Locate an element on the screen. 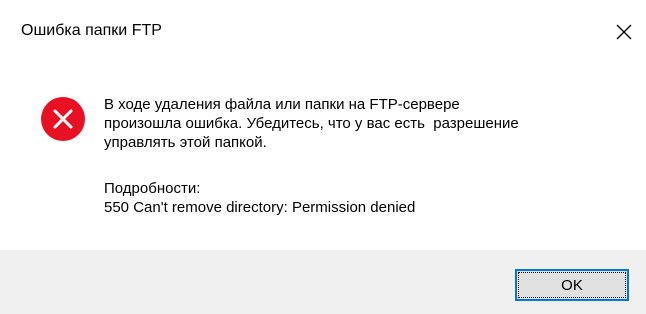 The height and width of the screenshot is (314, 646). close-icon is located at coordinates (624, 32).